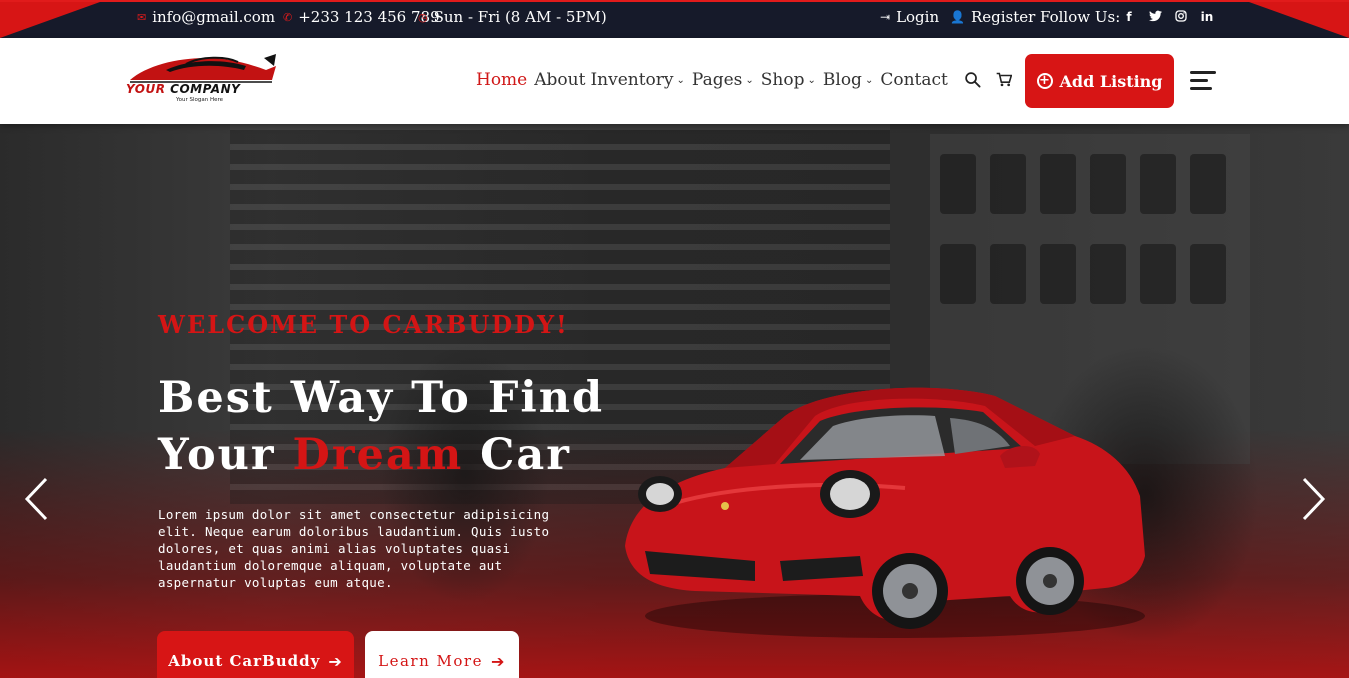  I want to click on add-listing-button: + Add Listing, so click(1099, 81).